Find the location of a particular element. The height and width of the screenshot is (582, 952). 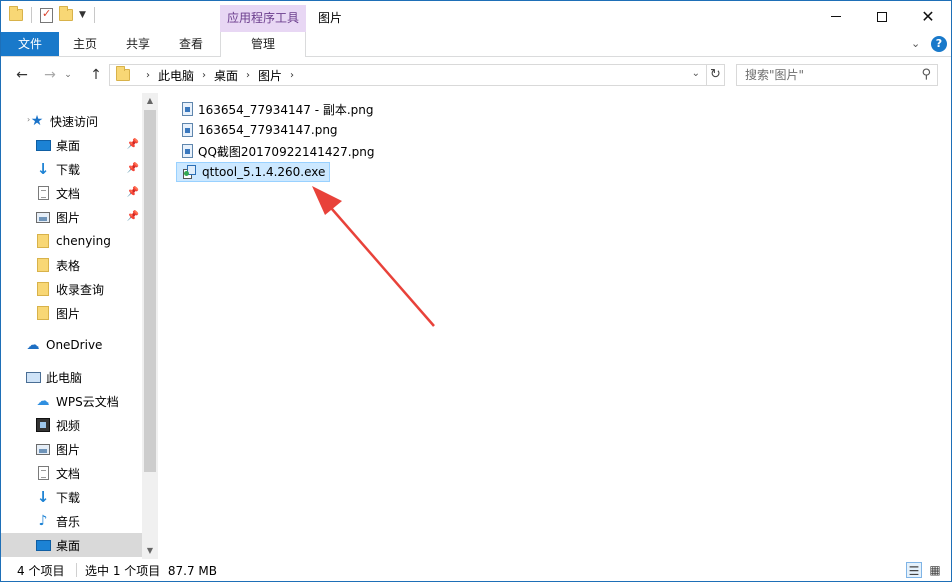

quick-access-toolbar: ▼ is located at coordinates (53, 14).